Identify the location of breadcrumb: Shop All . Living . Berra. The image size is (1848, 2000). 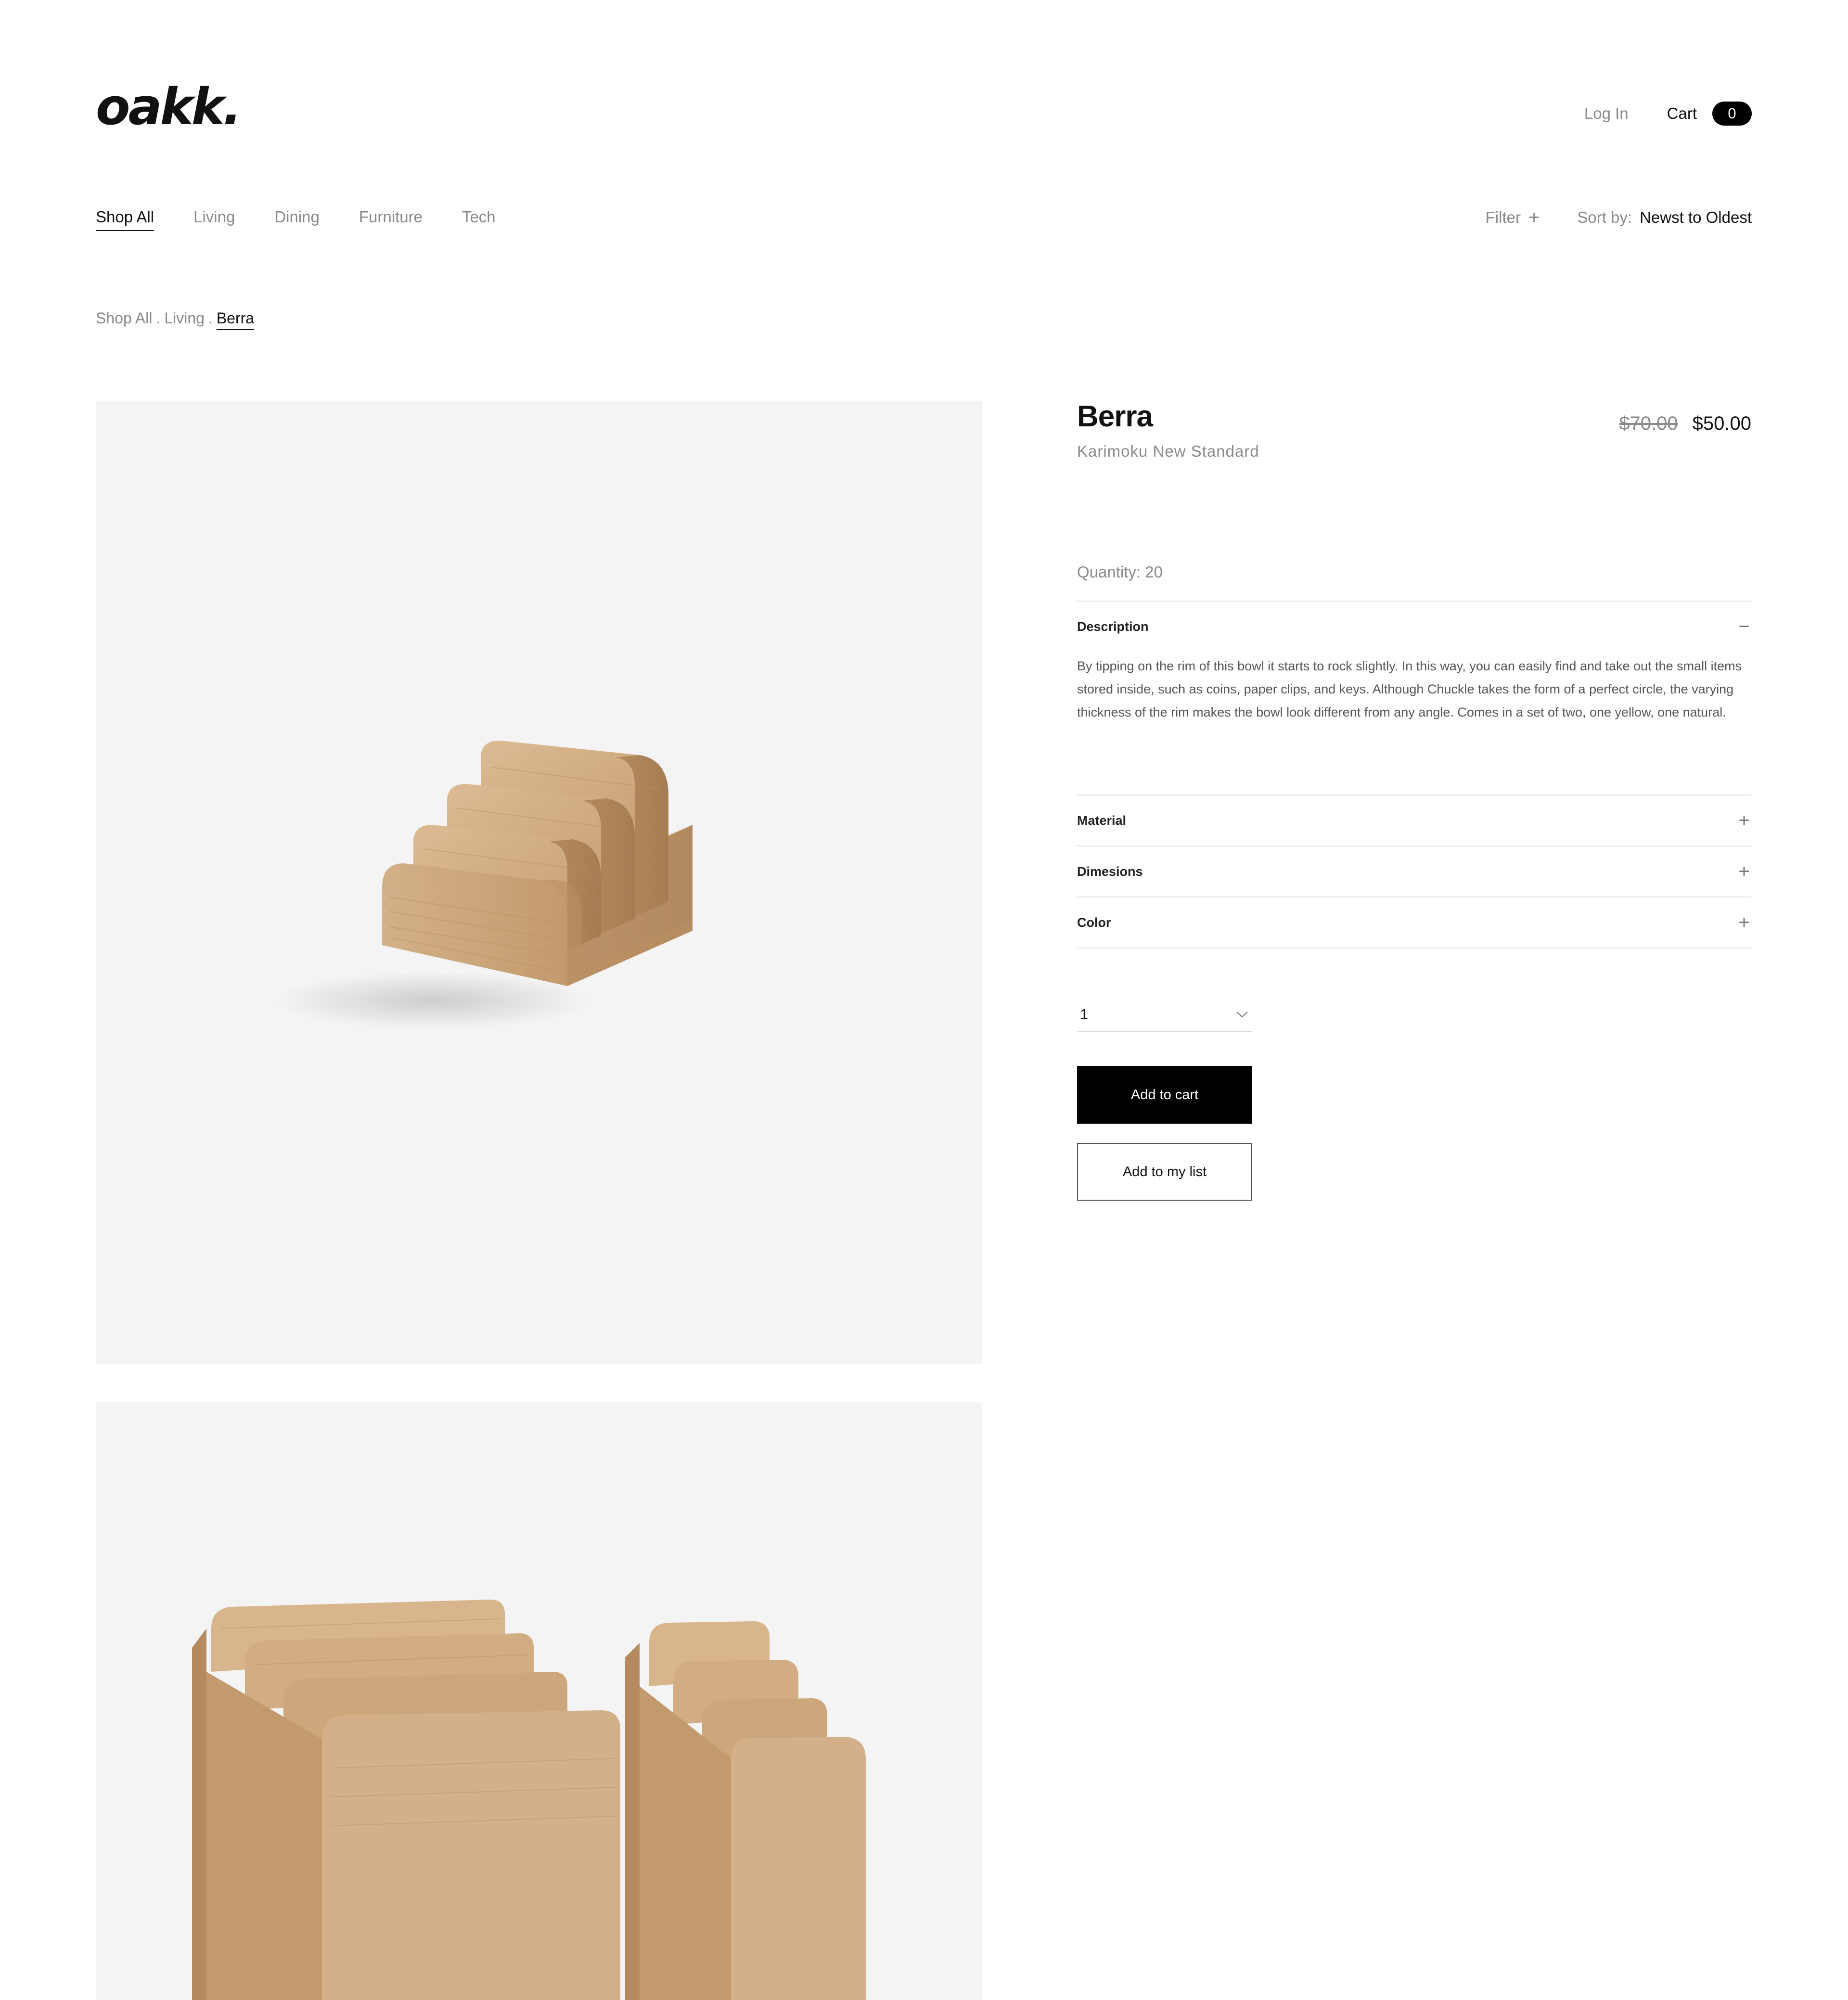
(175, 319).